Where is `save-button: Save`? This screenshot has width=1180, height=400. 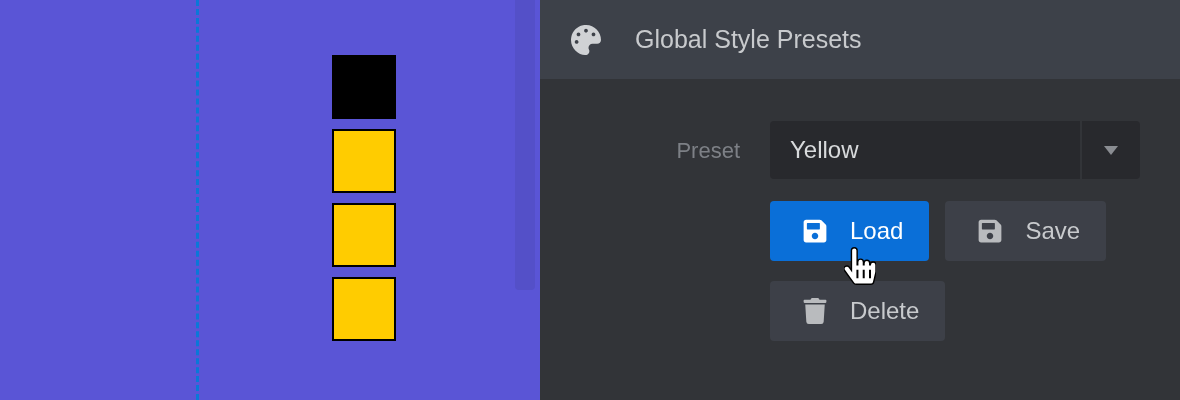
save-button: Save is located at coordinates (1026, 231).